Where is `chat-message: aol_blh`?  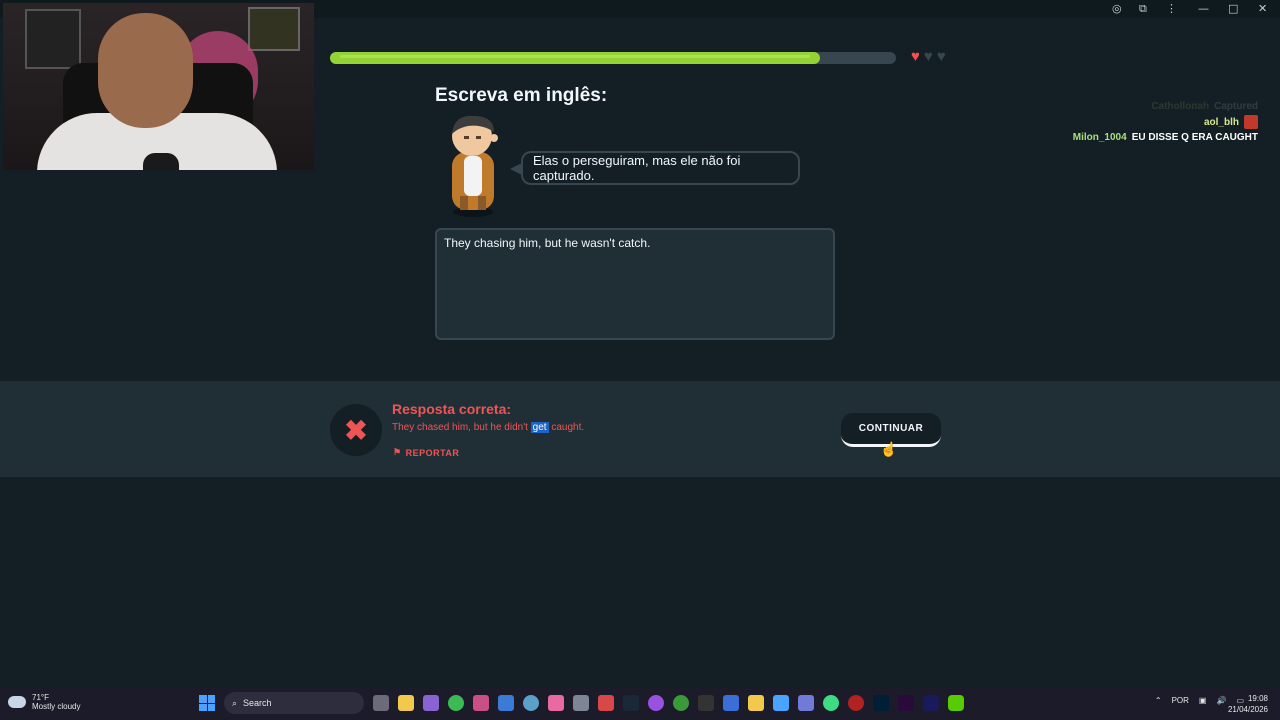
chat-message: aol_blh is located at coordinates (1165, 122).